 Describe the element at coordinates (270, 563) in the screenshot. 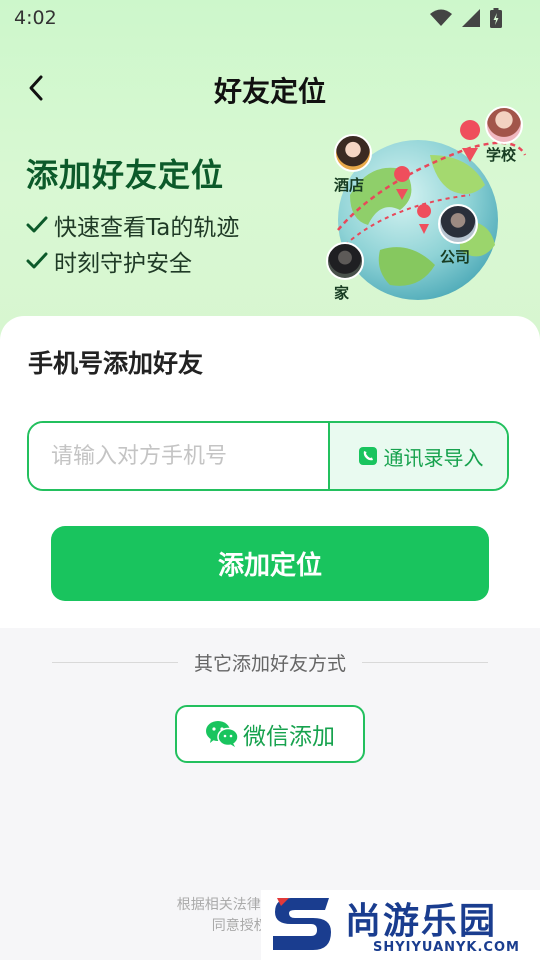

I see `add-location-button: 添加定位` at that location.